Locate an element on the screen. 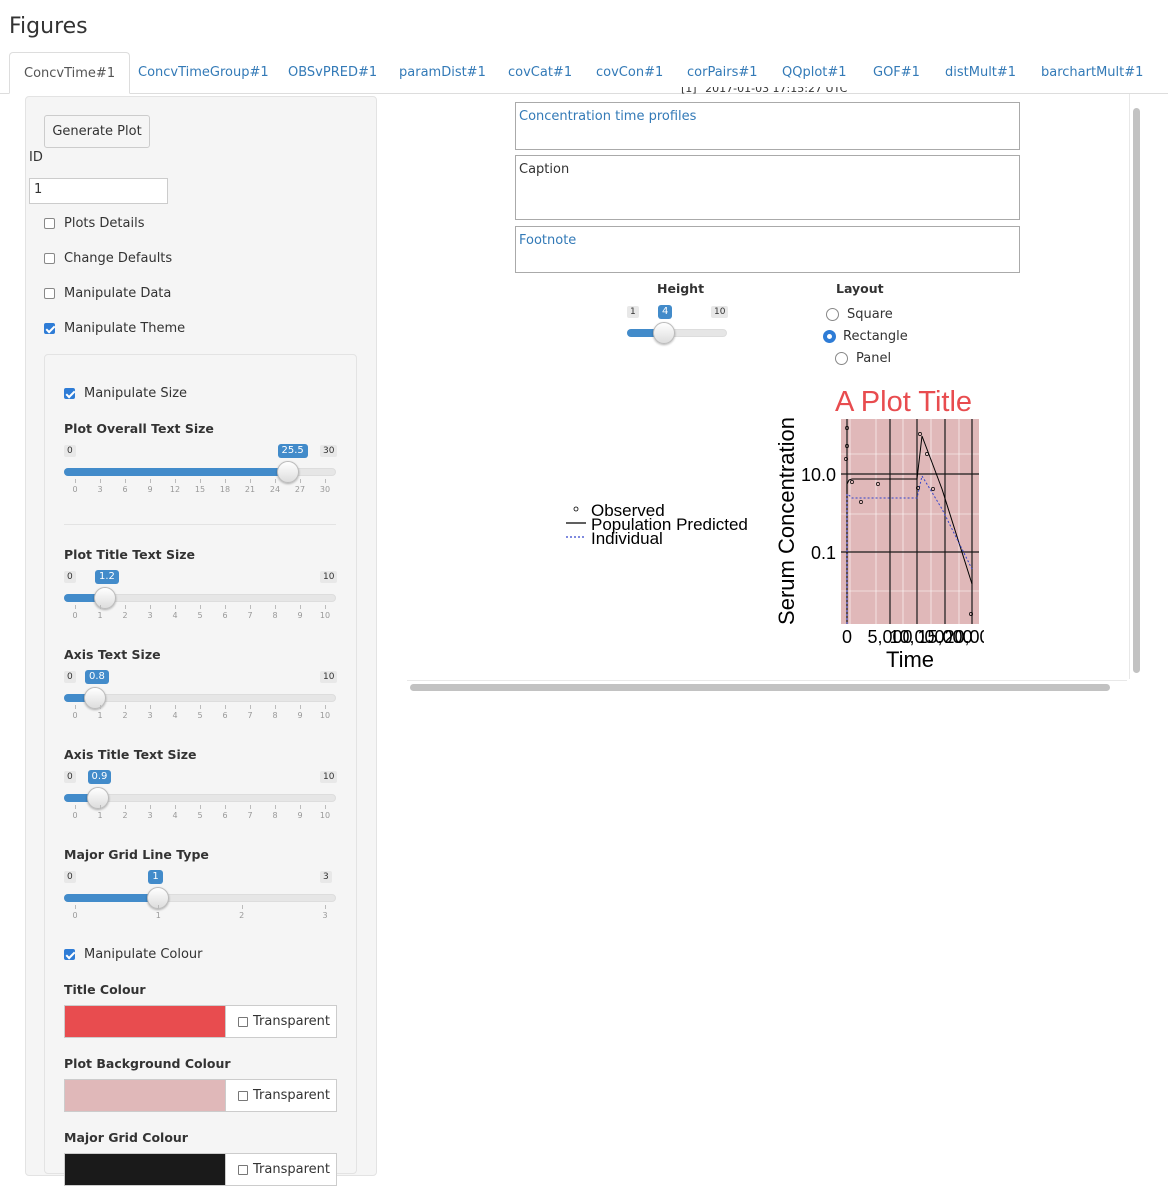  vertical-scrollbar is located at coordinates (1135, 386).